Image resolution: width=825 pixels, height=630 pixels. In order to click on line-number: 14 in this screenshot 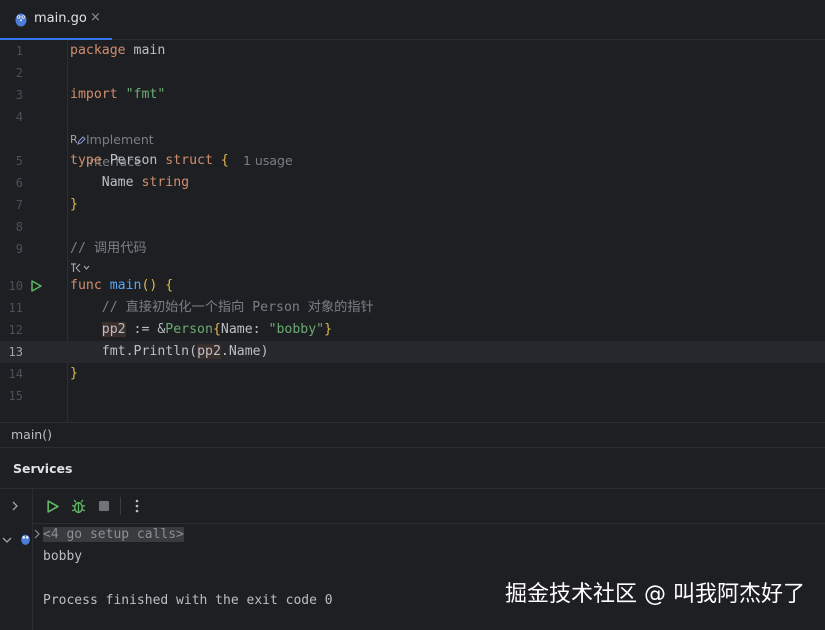, I will do `click(15, 374)`.